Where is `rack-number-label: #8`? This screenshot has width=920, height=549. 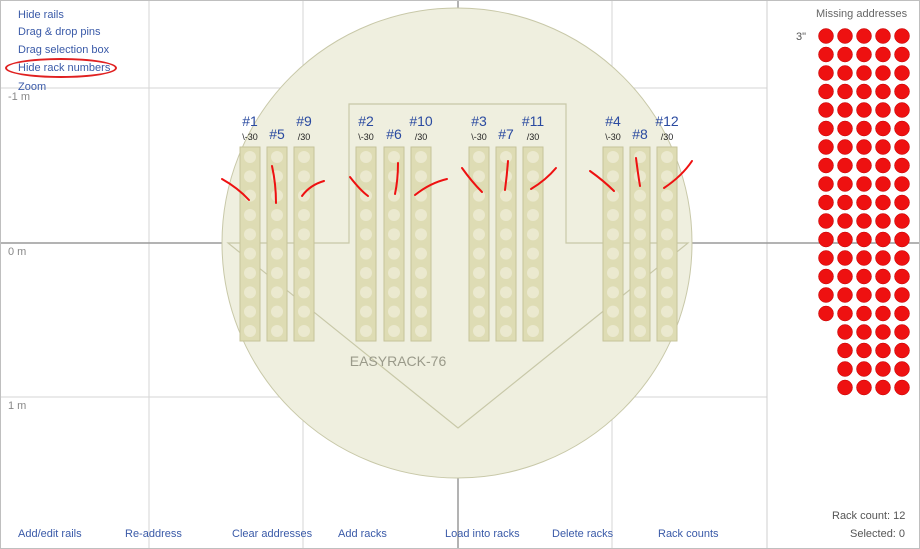 rack-number-label: #8 is located at coordinates (640, 134).